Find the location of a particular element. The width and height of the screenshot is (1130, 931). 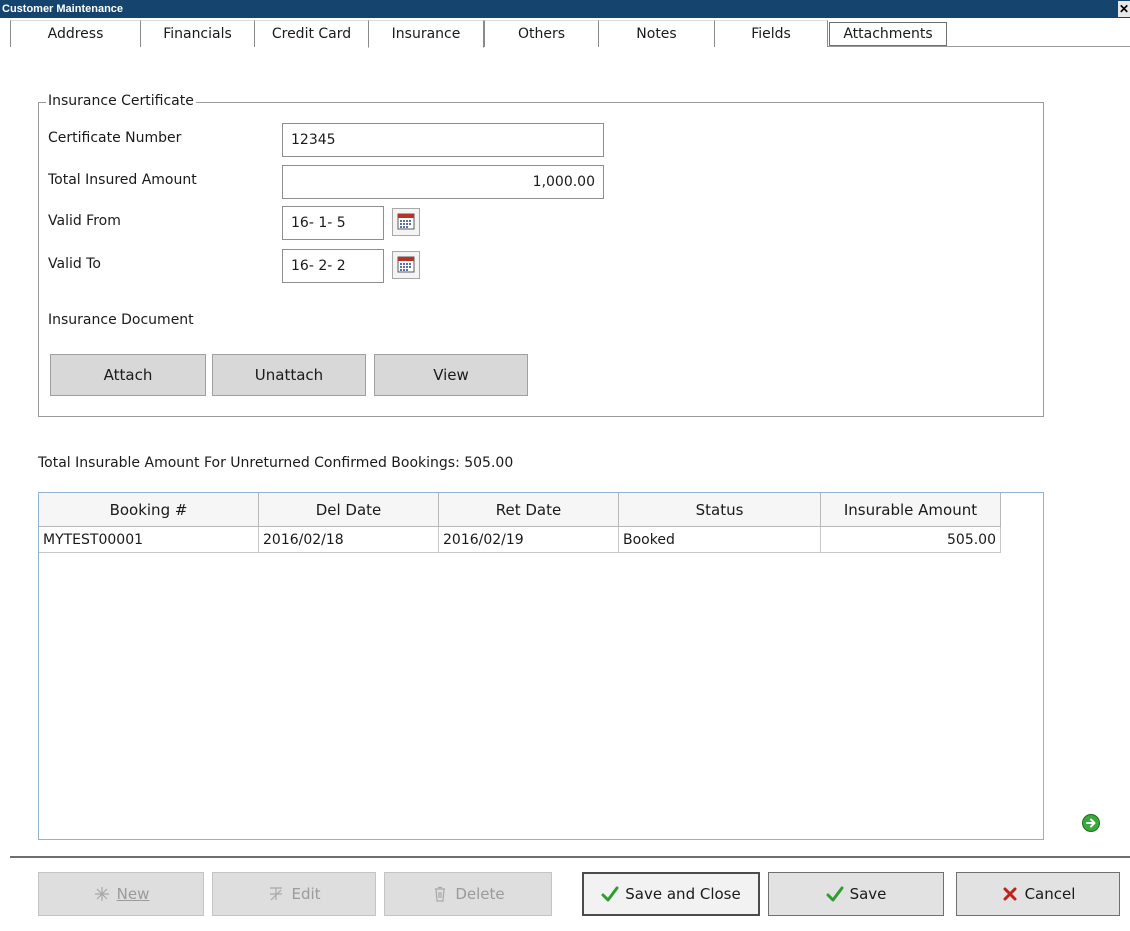

close-icon: ✕ is located at coordinates (1124, 9).